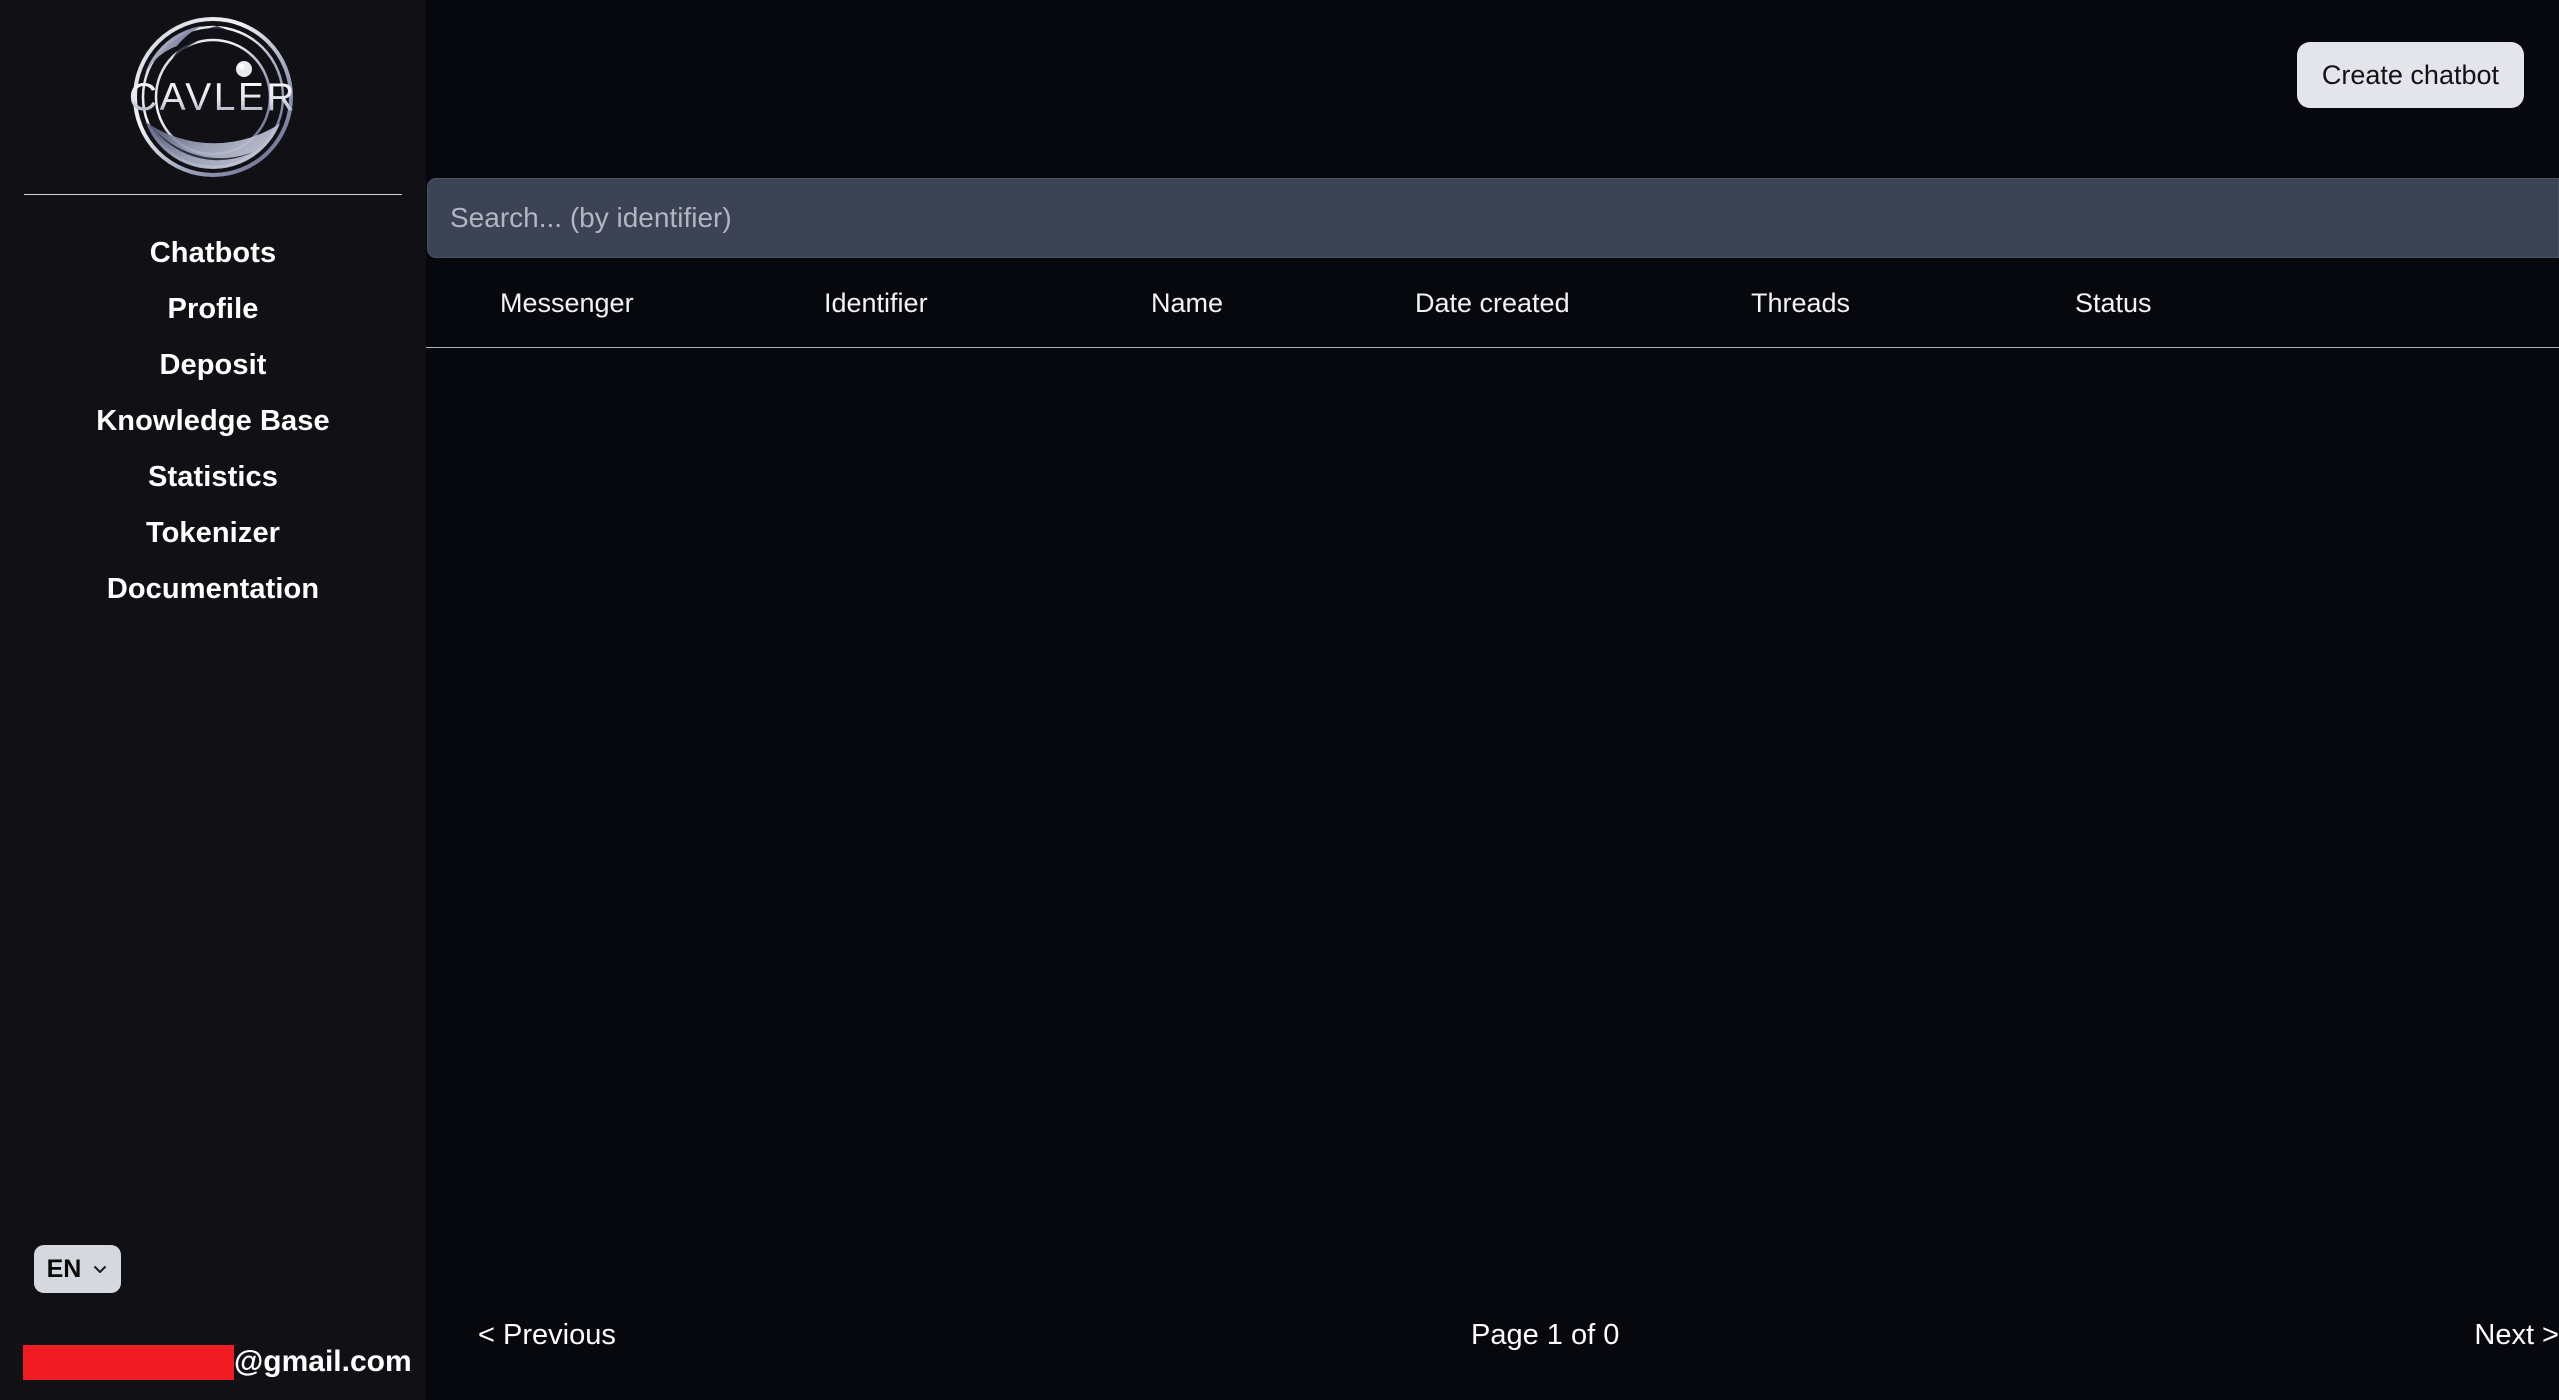  What do you see at coordinates (100, 1269) in the screenshot?
I see `chevron-down-icon` at bounding box center [100, 1269].